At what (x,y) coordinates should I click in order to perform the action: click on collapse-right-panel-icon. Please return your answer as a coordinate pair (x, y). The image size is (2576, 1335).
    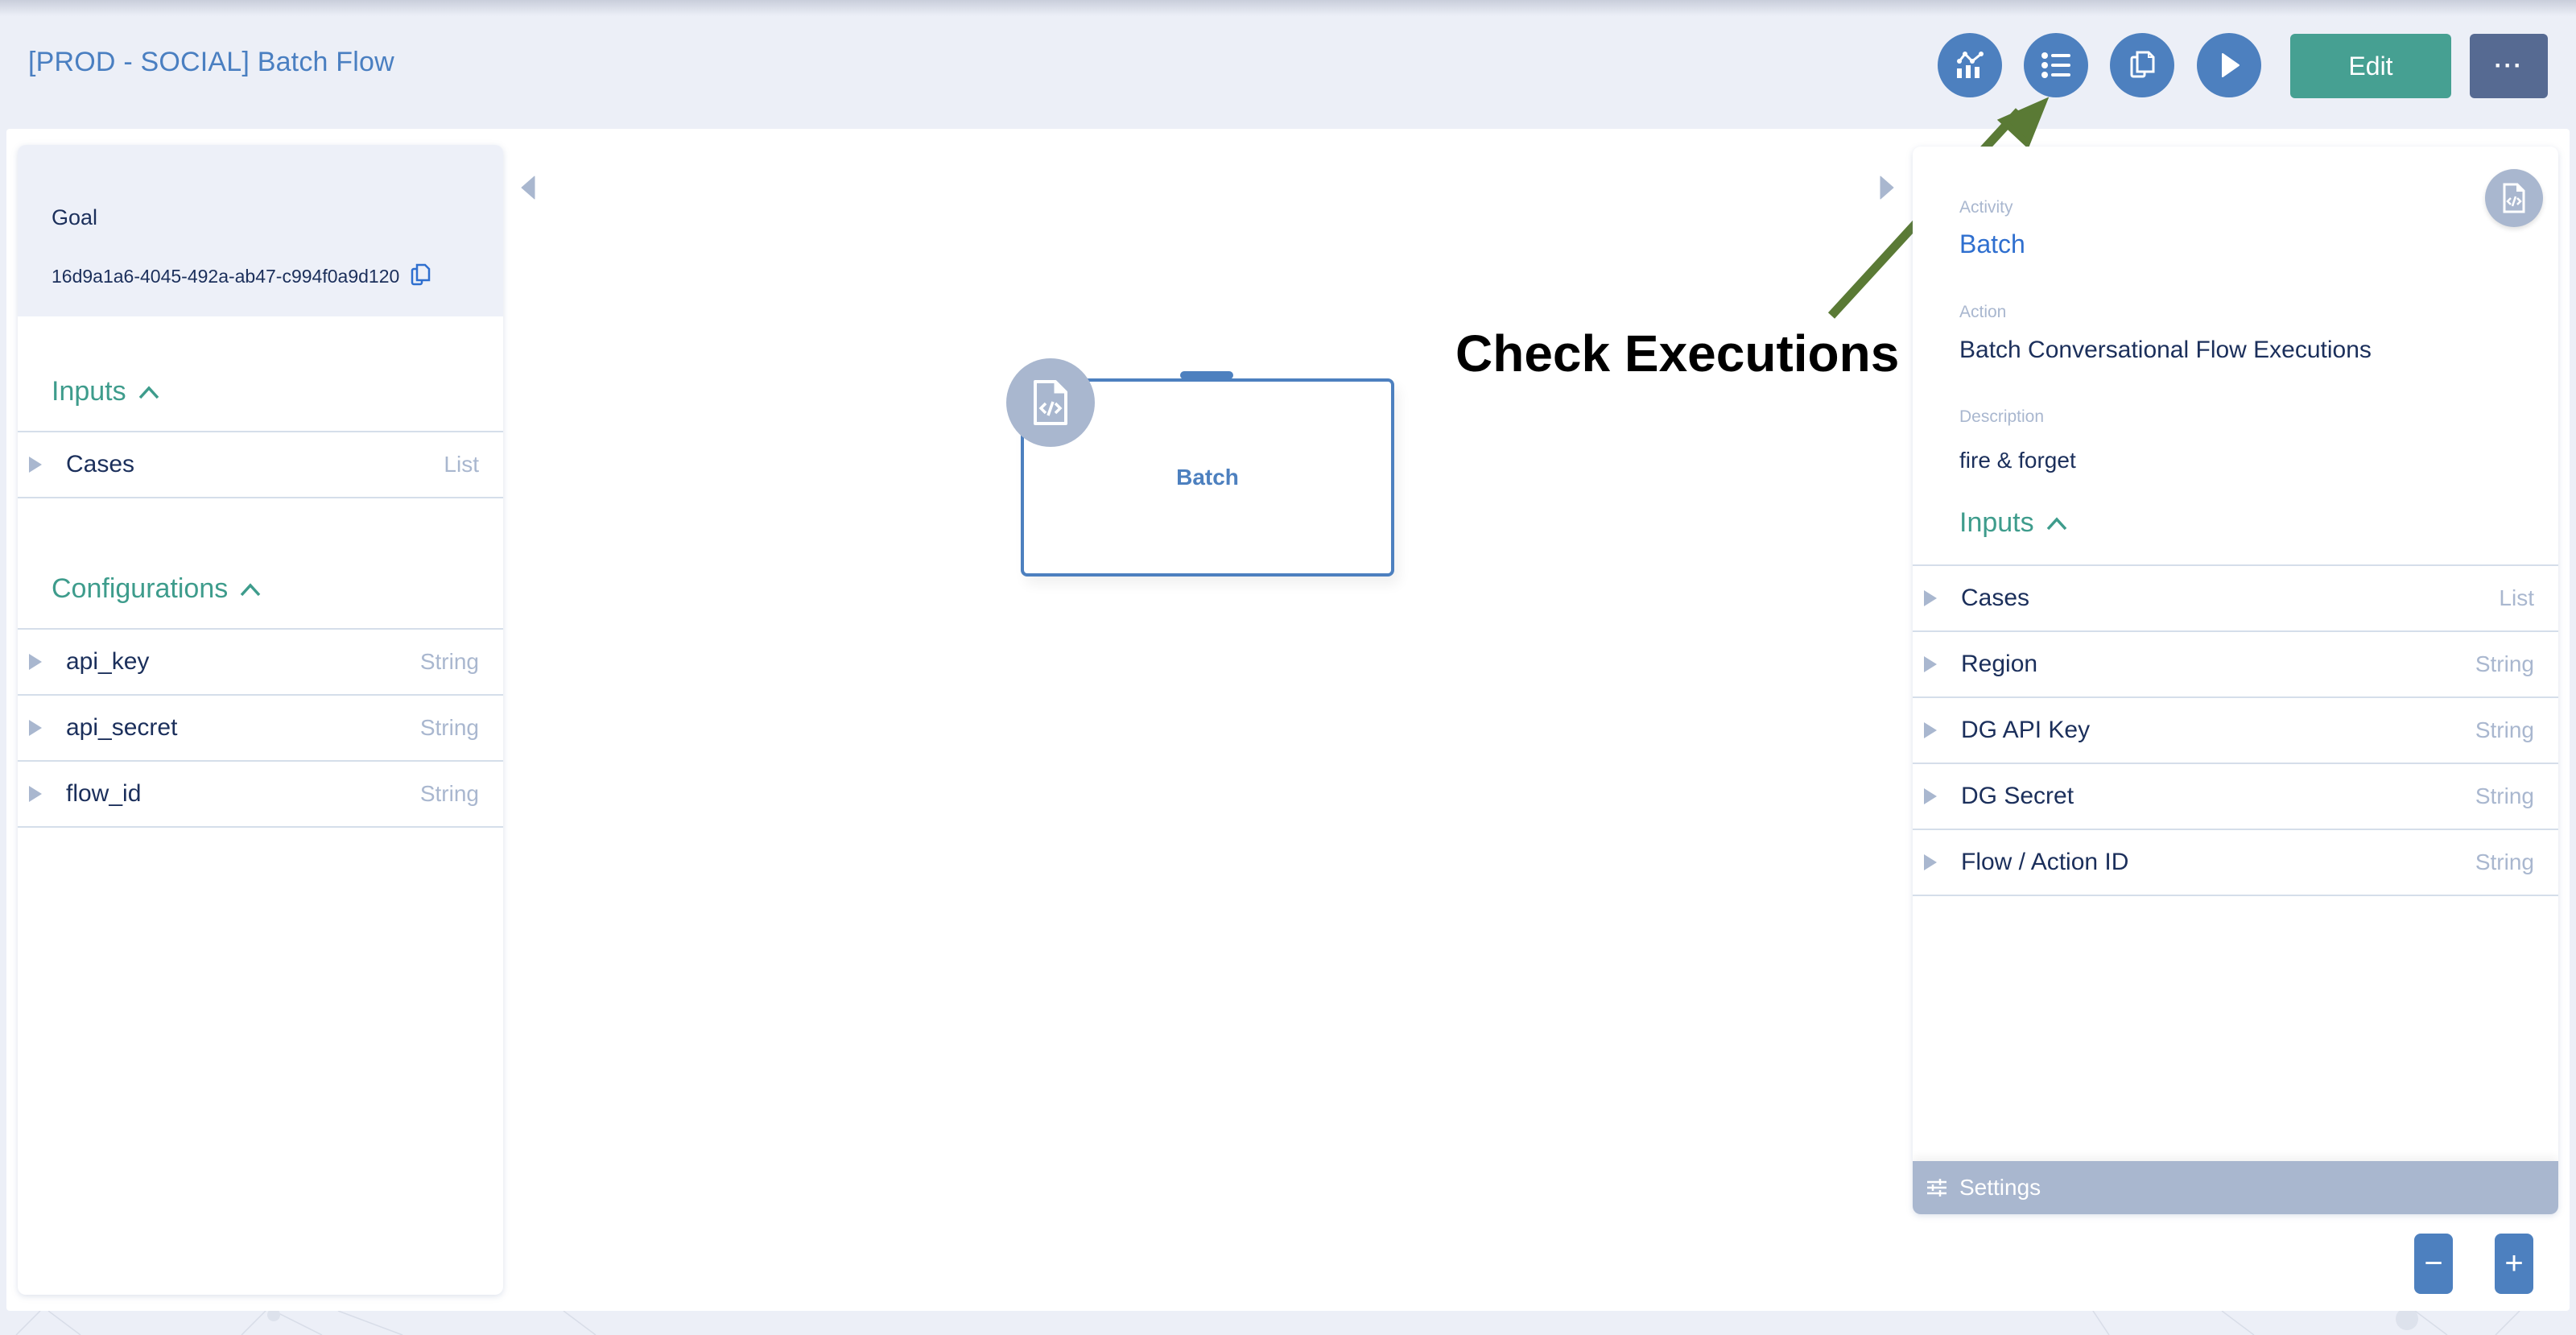
    Looking at the image, I should click on (1887, 188).